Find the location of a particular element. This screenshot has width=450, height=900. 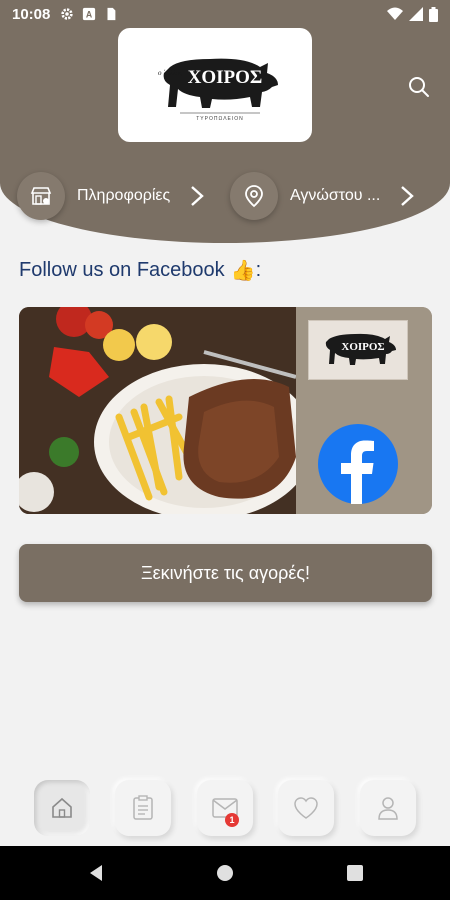

status-bar: 10:08 A is located at coordinates (225, 14).